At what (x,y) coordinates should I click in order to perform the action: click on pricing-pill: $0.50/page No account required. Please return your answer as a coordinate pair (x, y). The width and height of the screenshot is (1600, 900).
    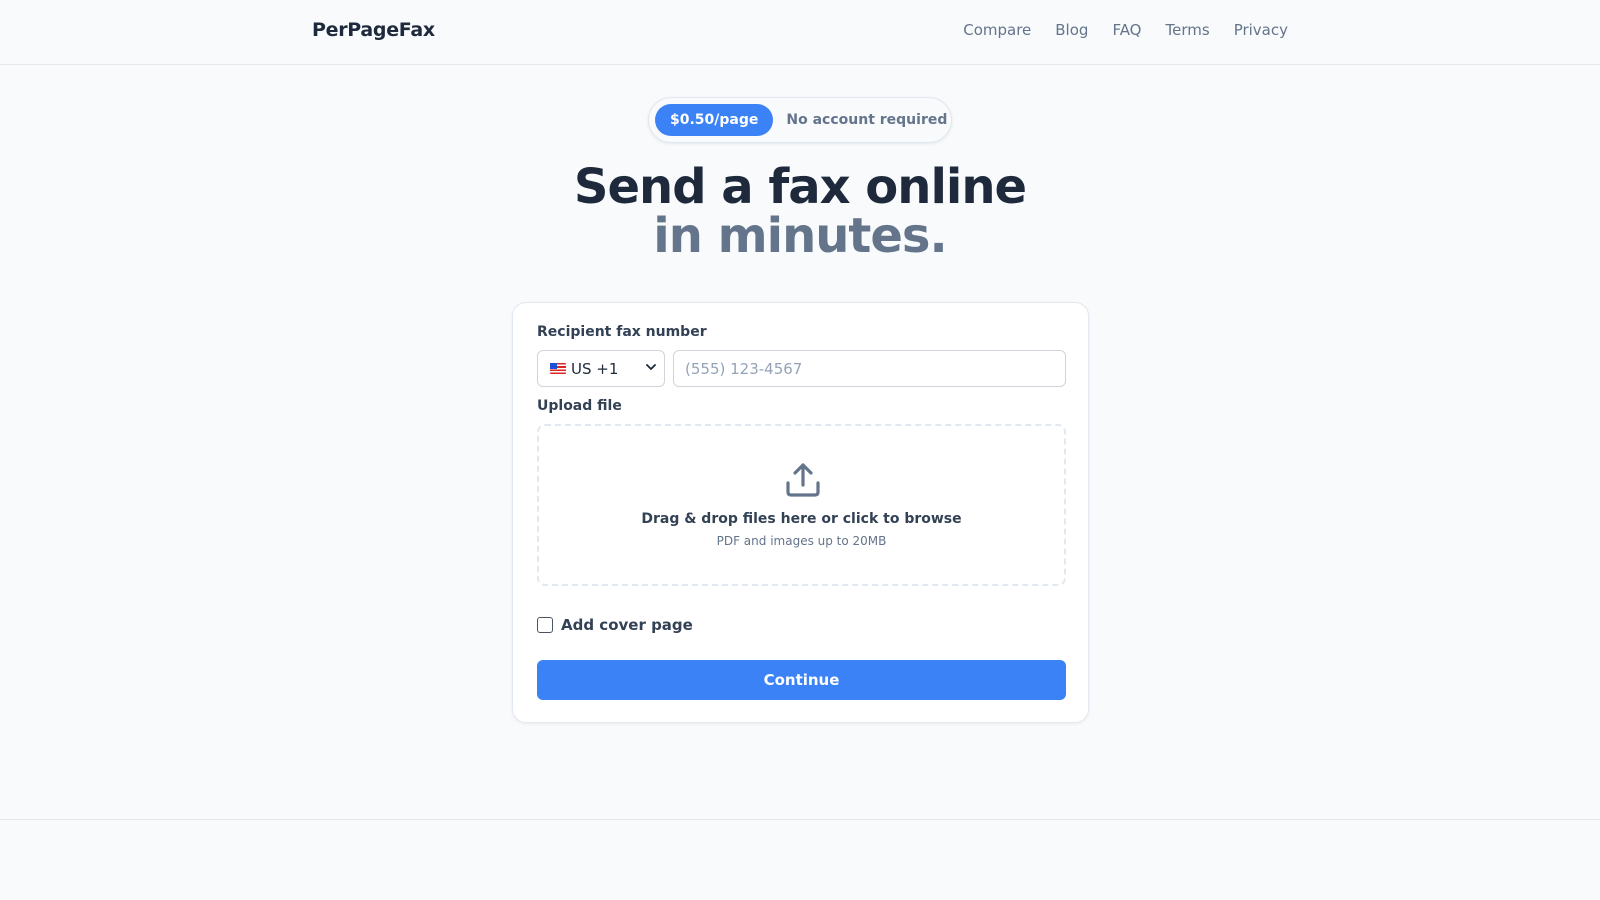
    Looking at the image, I should click on (800, 120).